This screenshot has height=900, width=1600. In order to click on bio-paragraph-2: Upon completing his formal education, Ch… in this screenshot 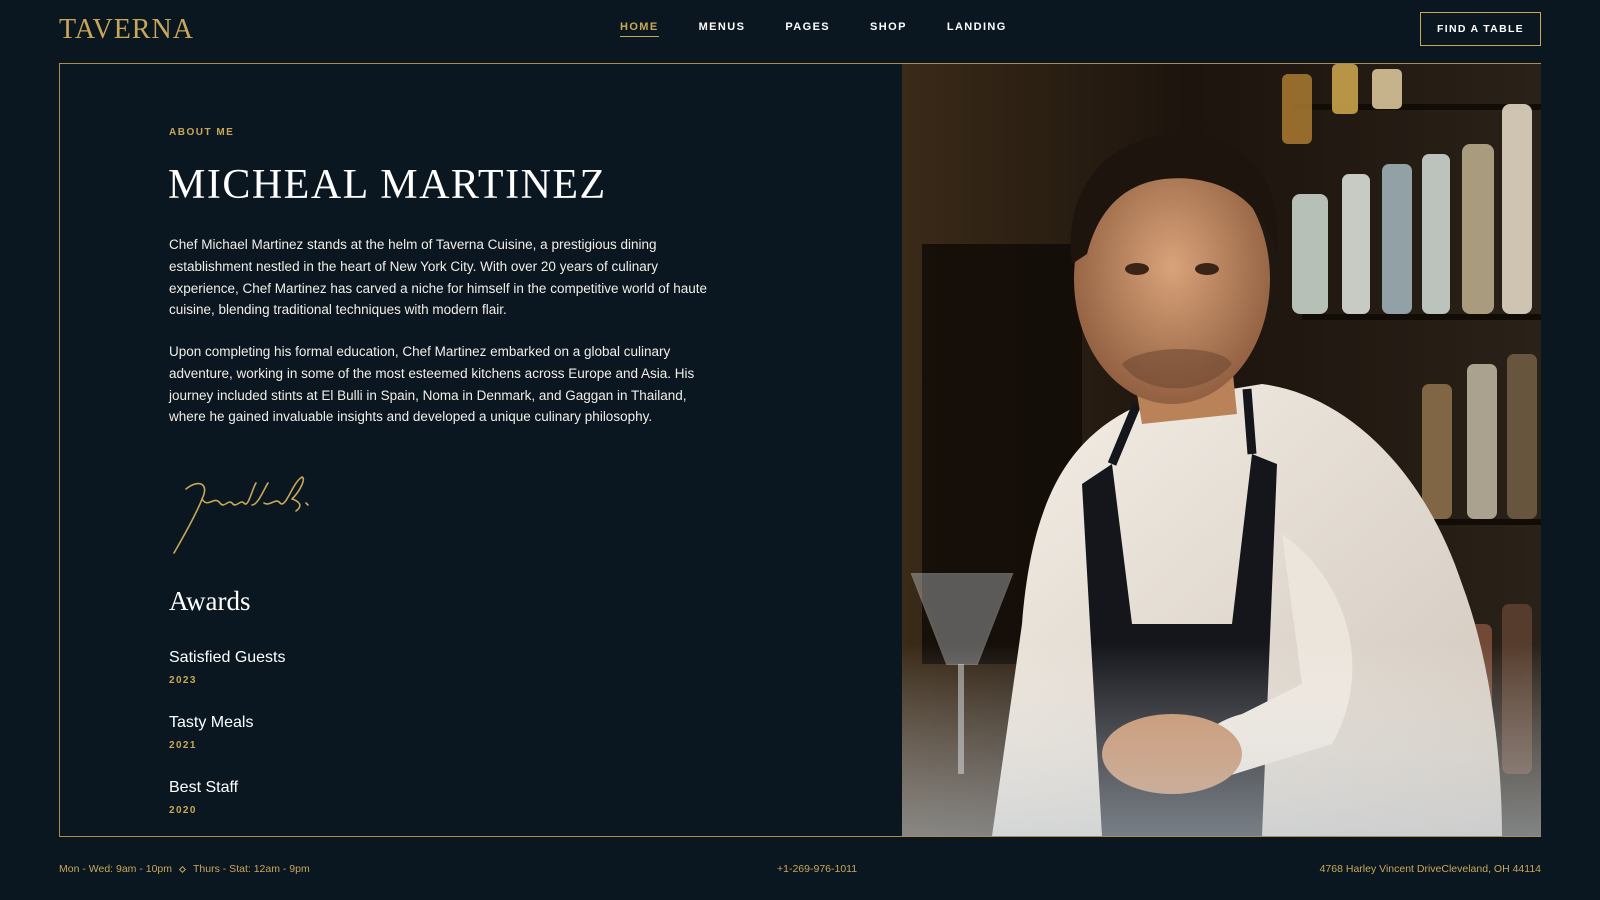, I will do `click(432, 384)`.